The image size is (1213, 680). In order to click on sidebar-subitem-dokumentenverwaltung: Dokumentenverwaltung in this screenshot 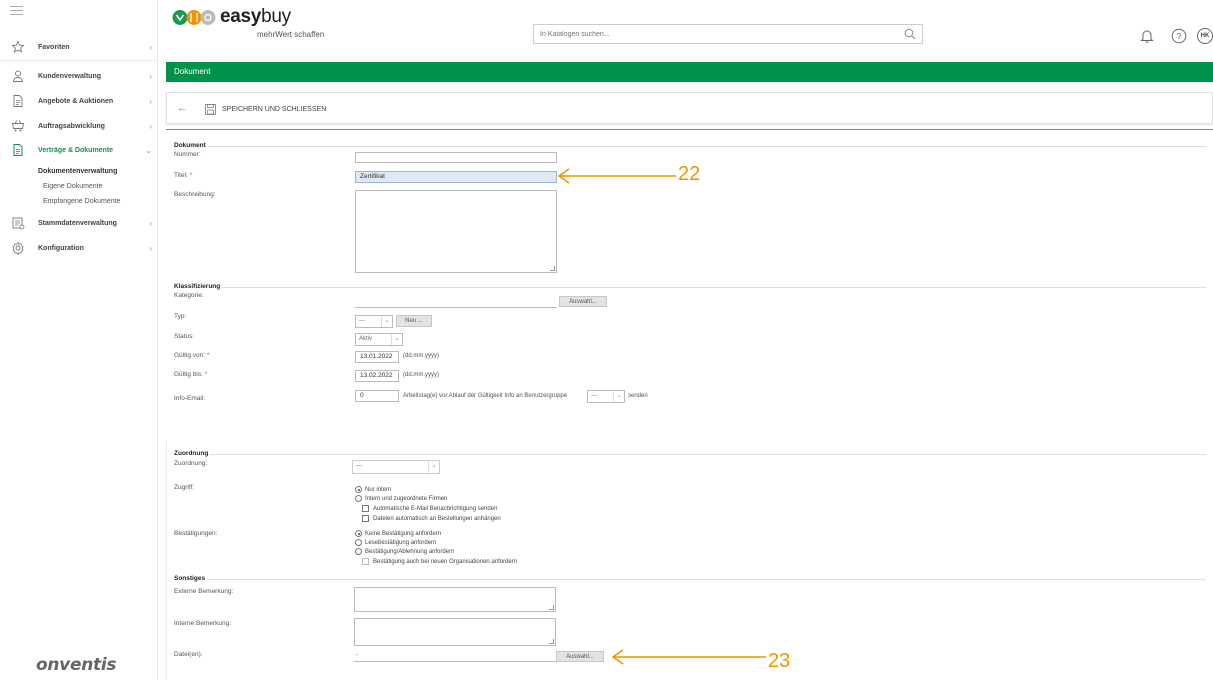, I will do `click(77, 171)`.